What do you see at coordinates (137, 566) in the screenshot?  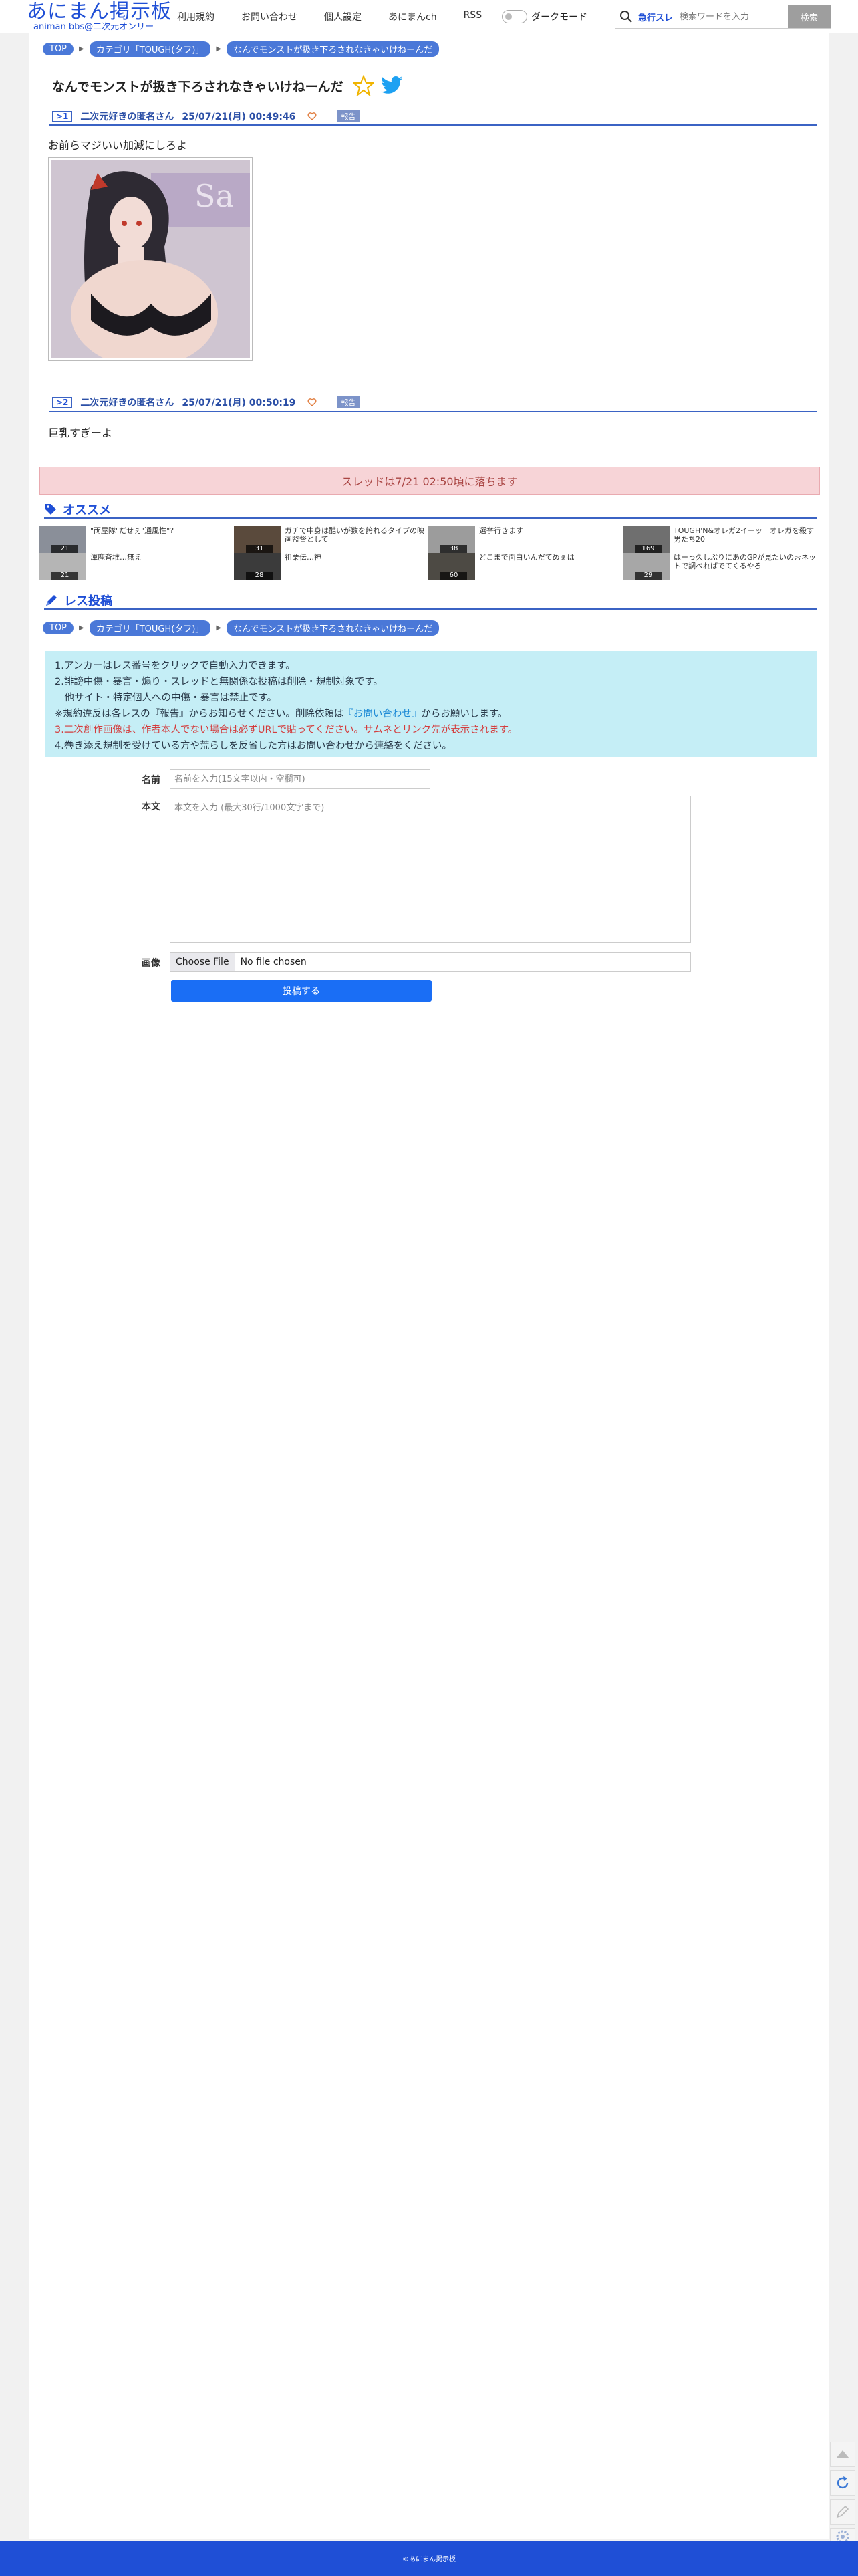 I see `recommend-item: 21 渾鹿斉堆…無え` at bounding box center [137, 566].